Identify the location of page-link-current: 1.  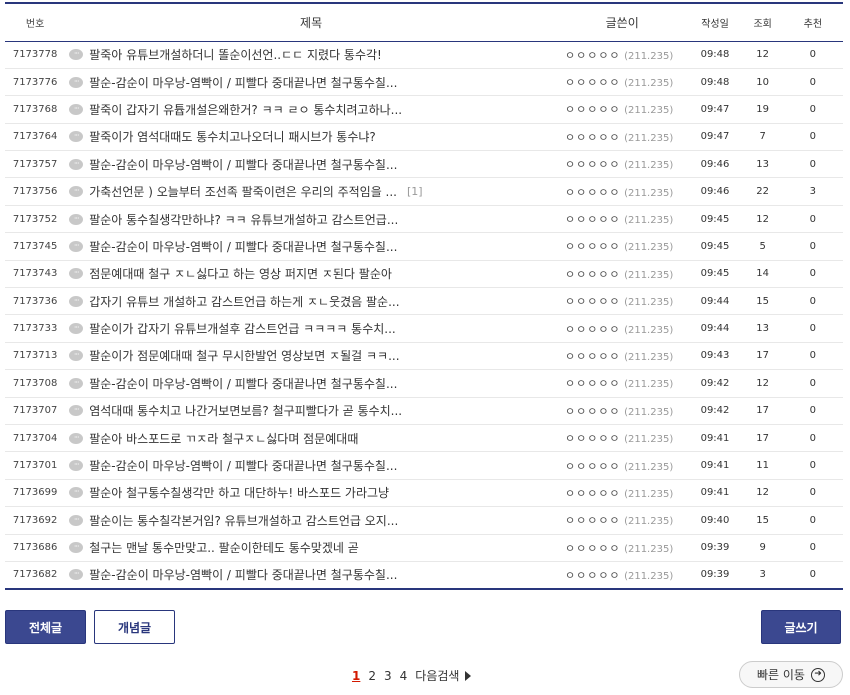
(356, 676).